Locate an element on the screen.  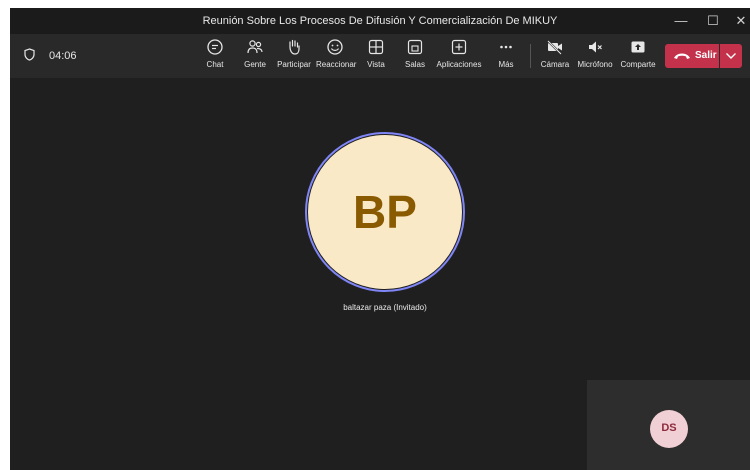
self-avatar: DS is located at coordinates (669, 429).